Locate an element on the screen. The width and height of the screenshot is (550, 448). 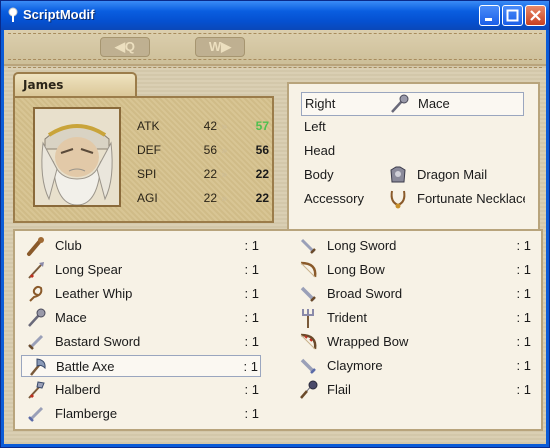
equip-slot-head: Head is located at coordinates (411, 151).